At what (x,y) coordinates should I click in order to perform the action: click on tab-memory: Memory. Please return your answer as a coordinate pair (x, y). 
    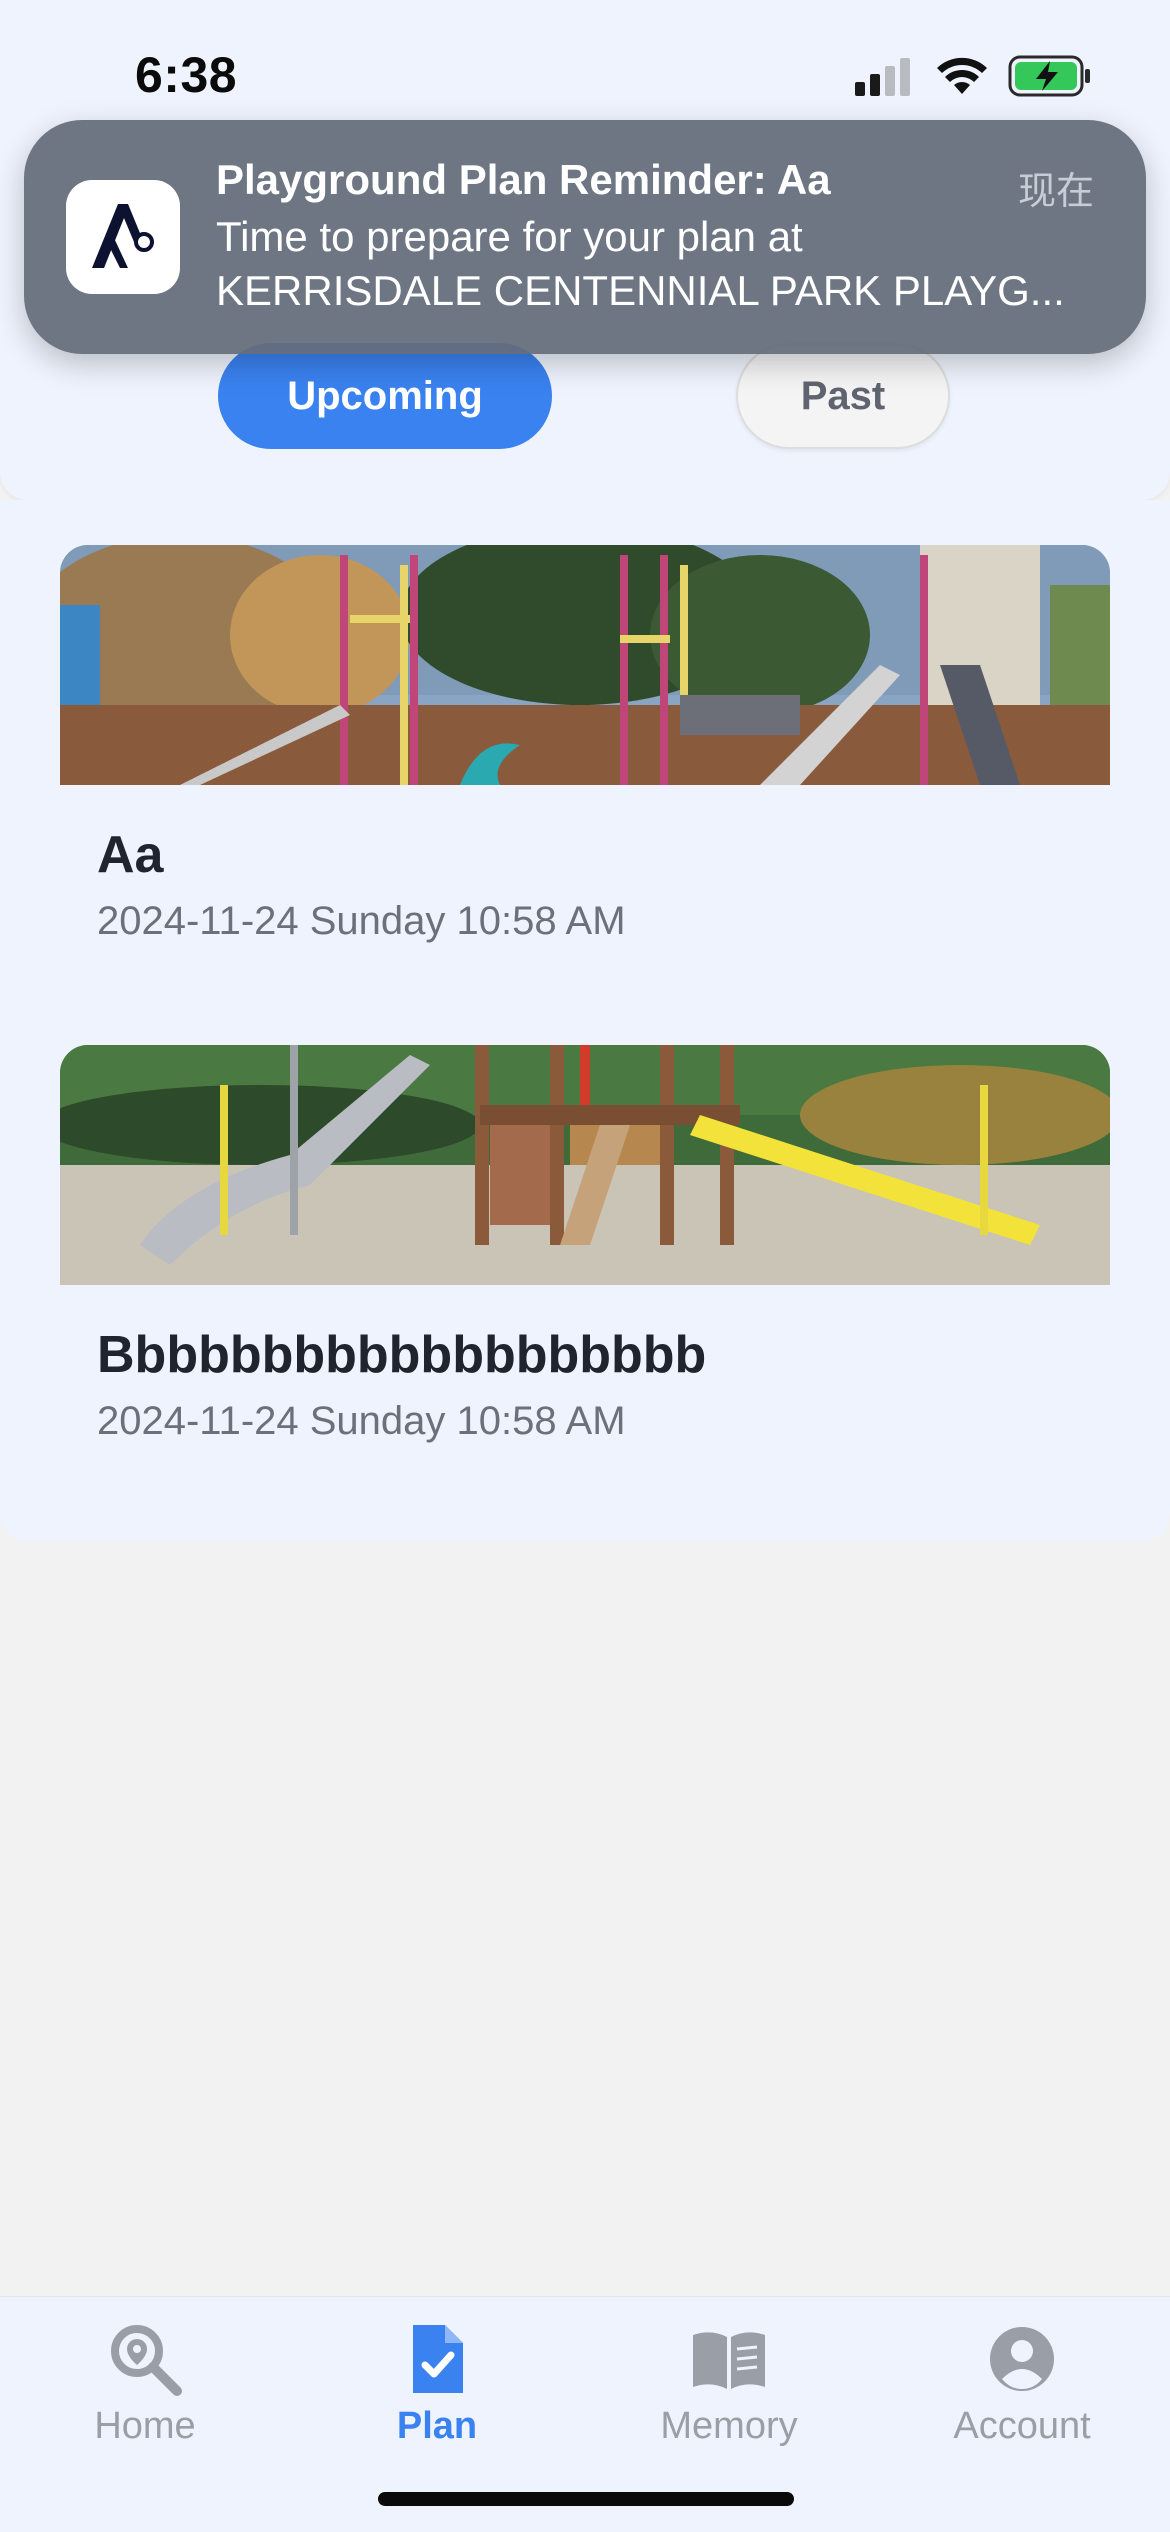
    Looking at the image, I should click on (729, 2383).